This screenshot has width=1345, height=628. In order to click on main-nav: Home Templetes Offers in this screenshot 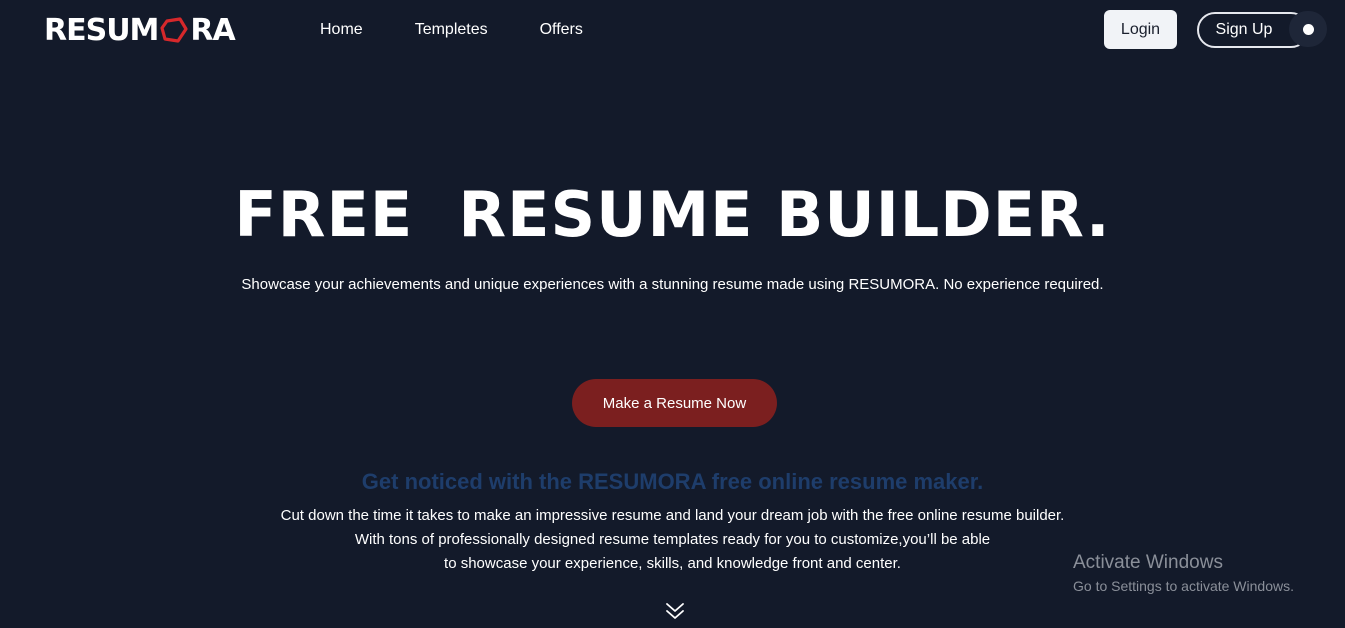, I will do `click(451, 30)`.